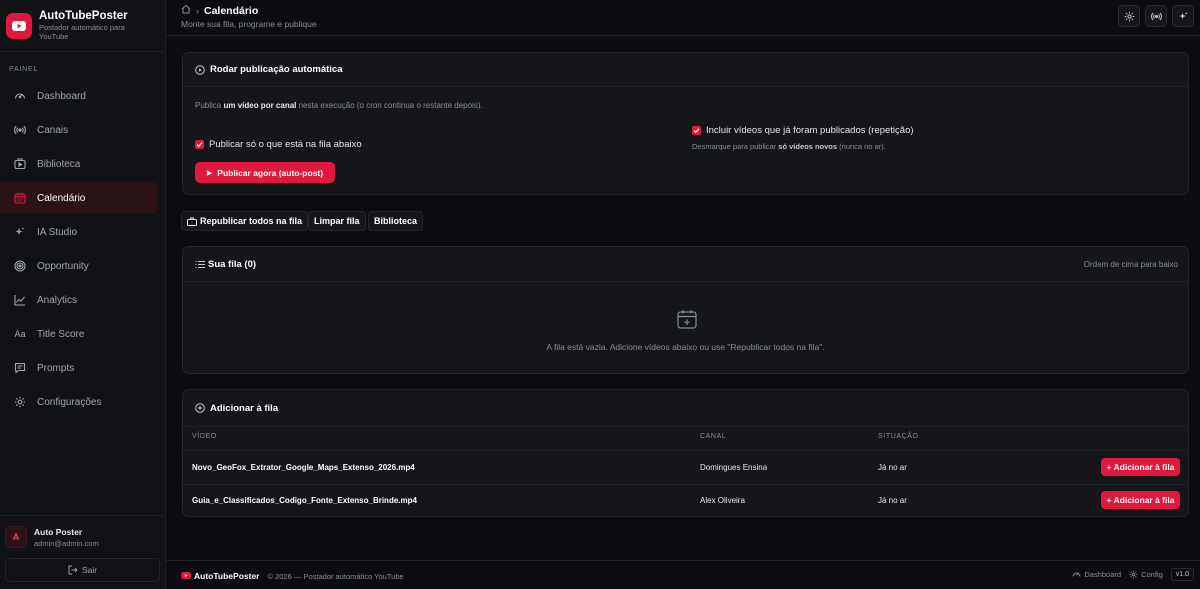 The width and height of the screenshot is (1200, 589). Describe the element at coordinates (61, 198) in the screenshot. I see `sidebar-item-label: Calendário` at that location.